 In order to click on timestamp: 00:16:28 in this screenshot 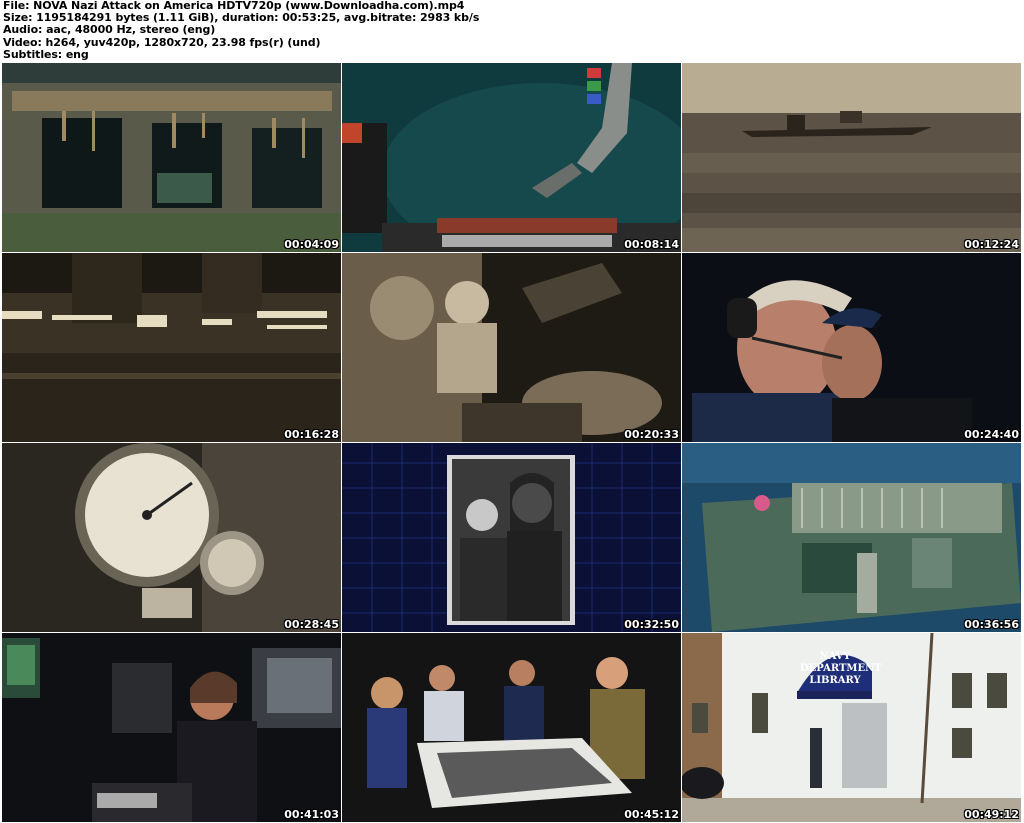, I will do `click(311, 434)`.